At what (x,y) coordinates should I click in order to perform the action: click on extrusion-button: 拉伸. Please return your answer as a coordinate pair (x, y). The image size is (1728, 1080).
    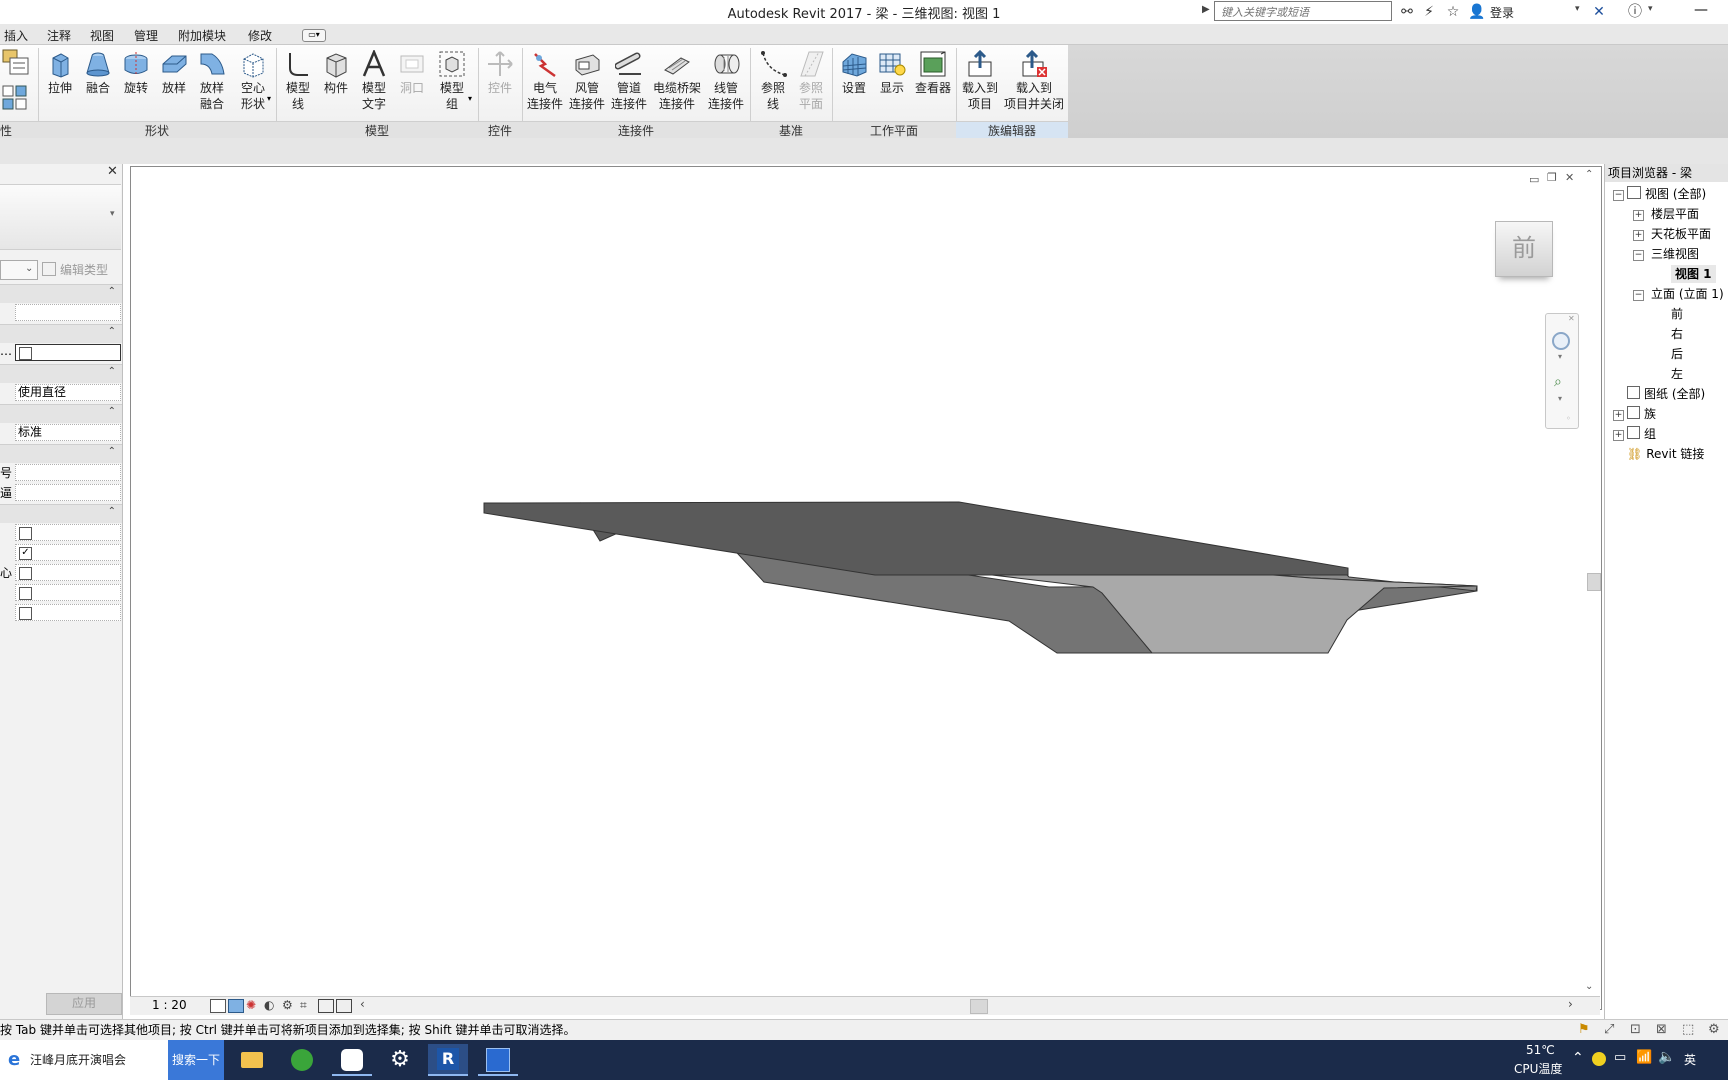
    Looking at the image, I should click on (60, 84).